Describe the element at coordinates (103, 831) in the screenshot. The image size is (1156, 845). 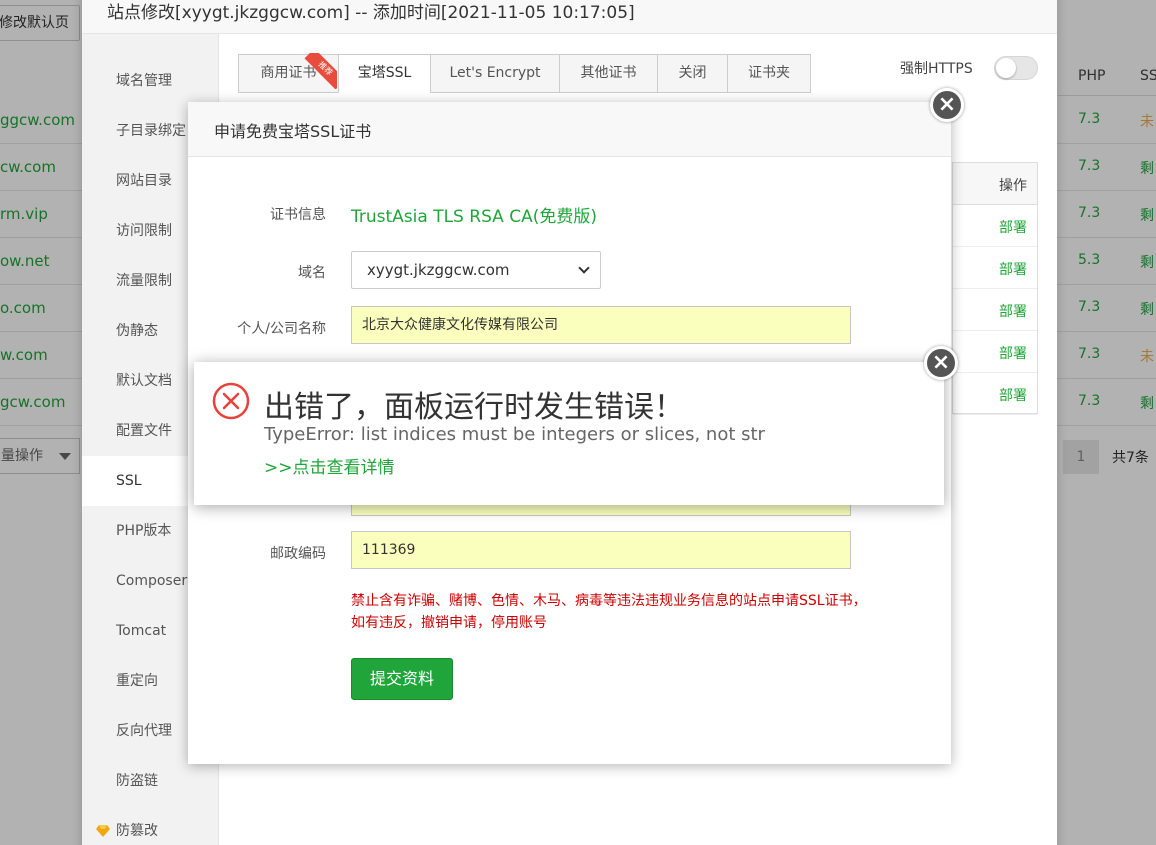
I see `diamond-icon` at that location.